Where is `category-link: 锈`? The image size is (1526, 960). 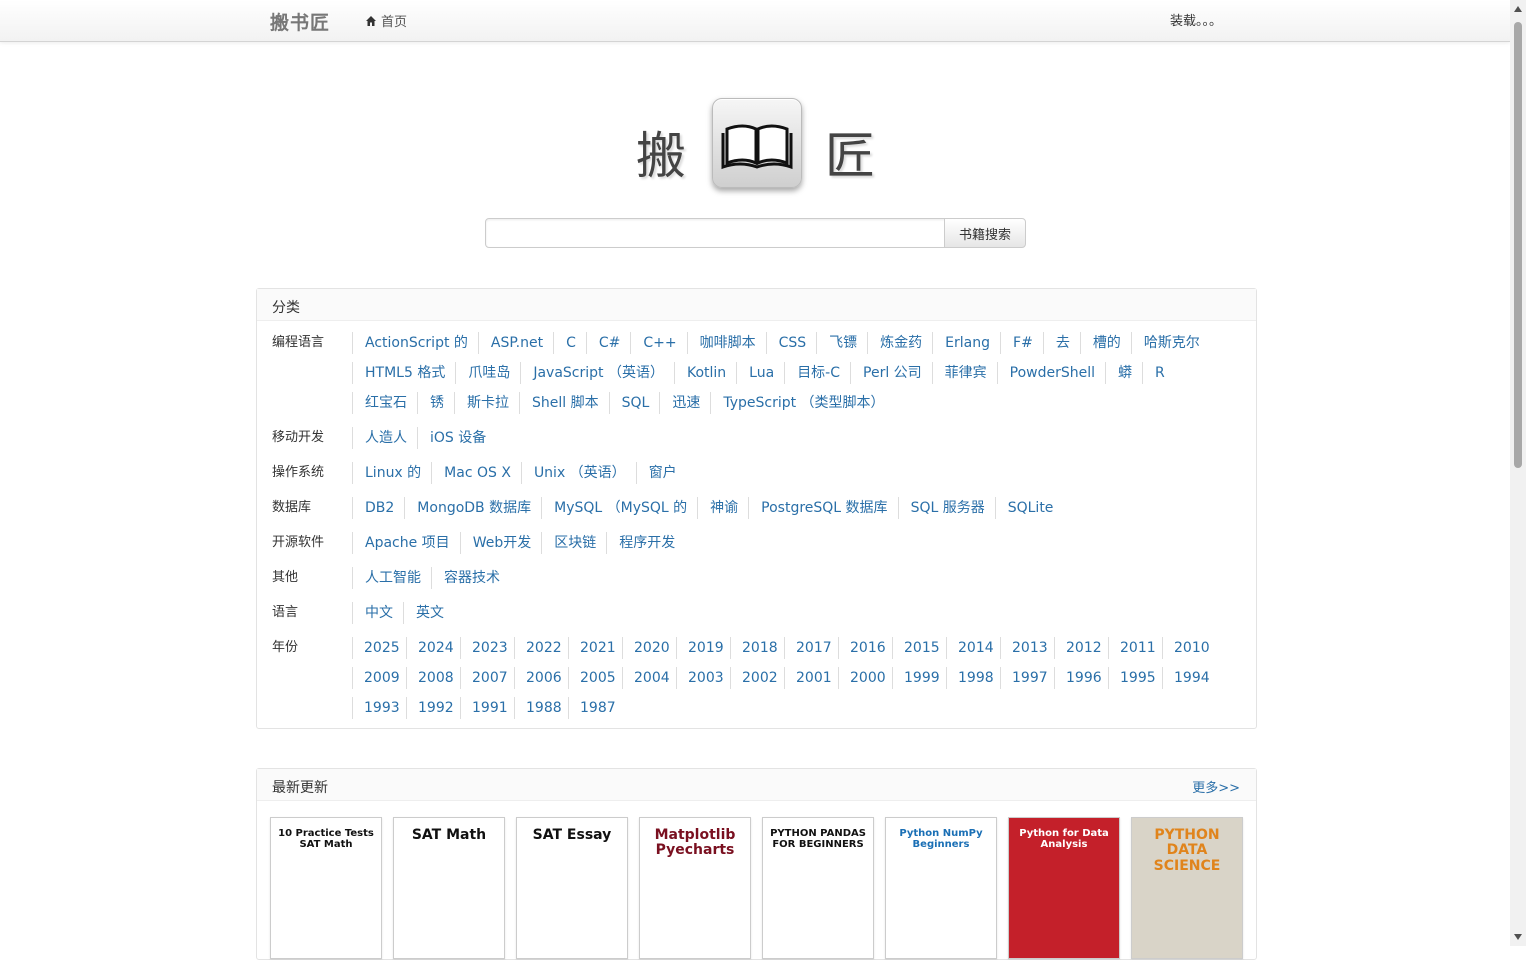 category-link: 锈 is located at coordinates (435, 403).